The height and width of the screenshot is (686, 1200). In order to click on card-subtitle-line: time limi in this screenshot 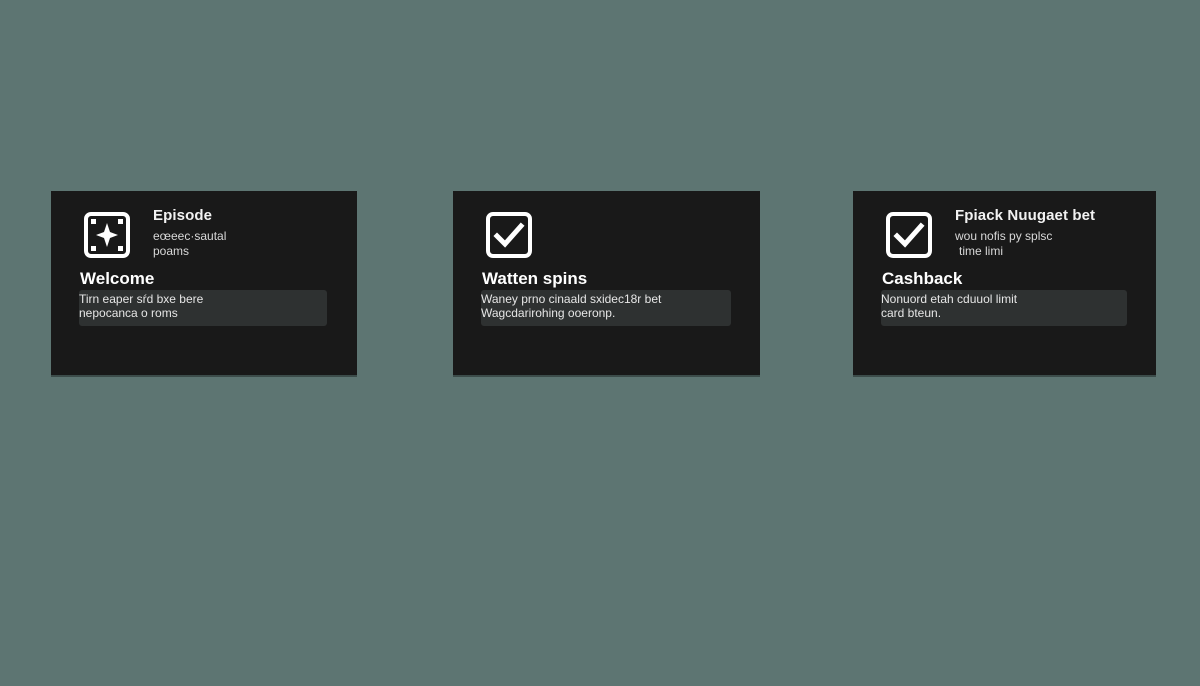, I will do `click(981, 251)`.